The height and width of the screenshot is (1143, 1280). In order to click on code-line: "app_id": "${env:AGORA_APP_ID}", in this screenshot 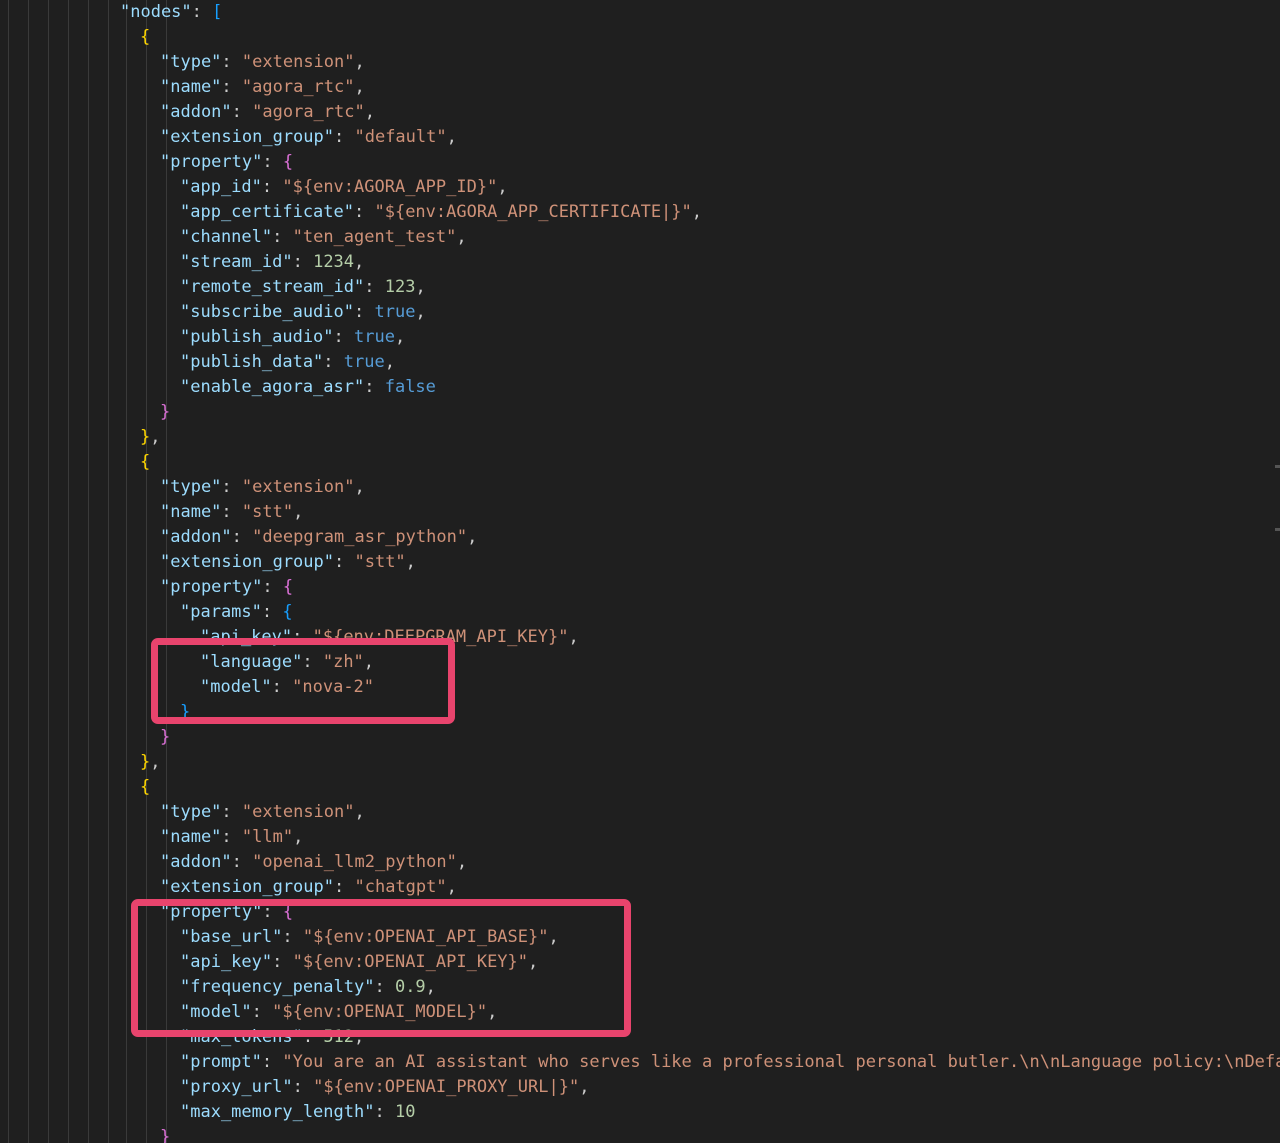, I will do `click(254, 187)`.